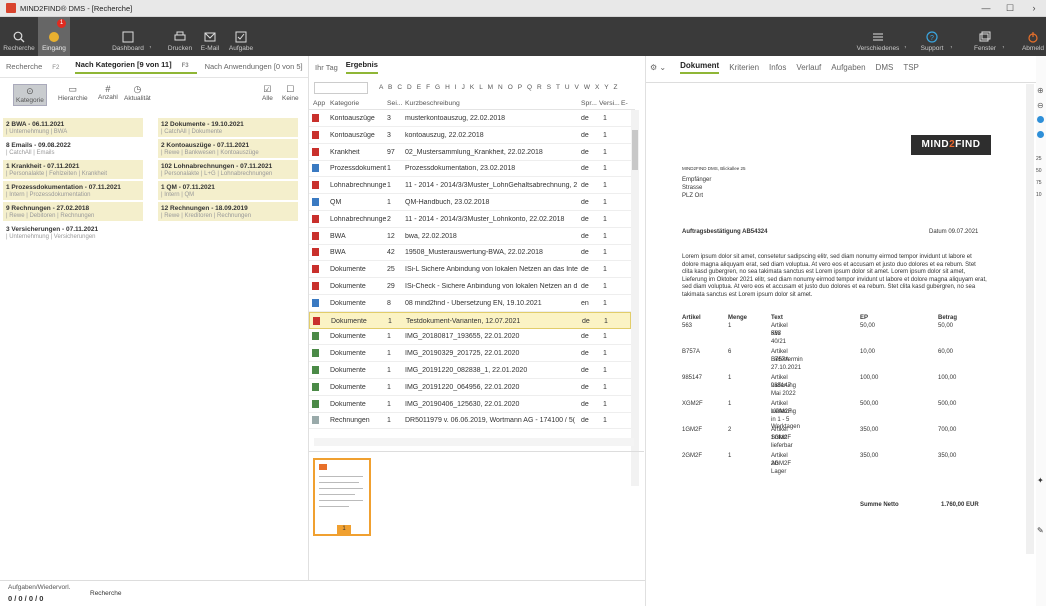 This screenshot has width=1046, height=610. I want to click on tab-verlauf: Verlauf, so click(808, 67).